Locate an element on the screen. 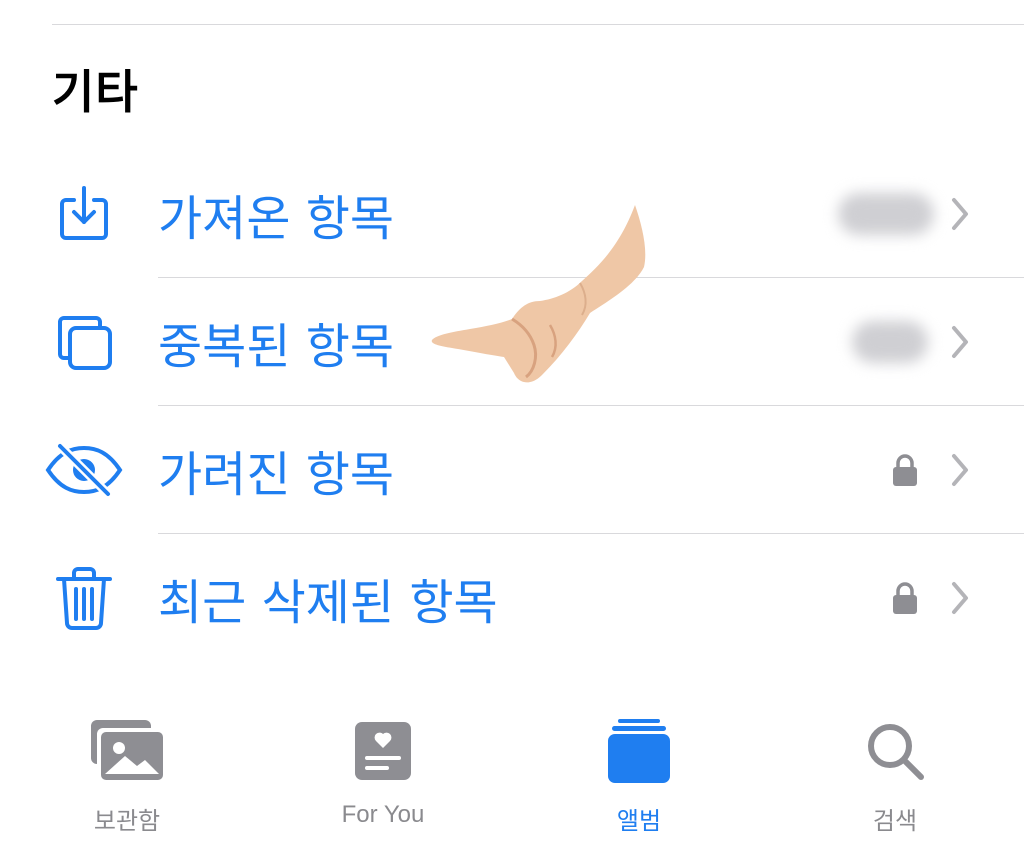 The image size is (1024, 850). tab-albums: 앨범 is located at coordinates (639, 777).